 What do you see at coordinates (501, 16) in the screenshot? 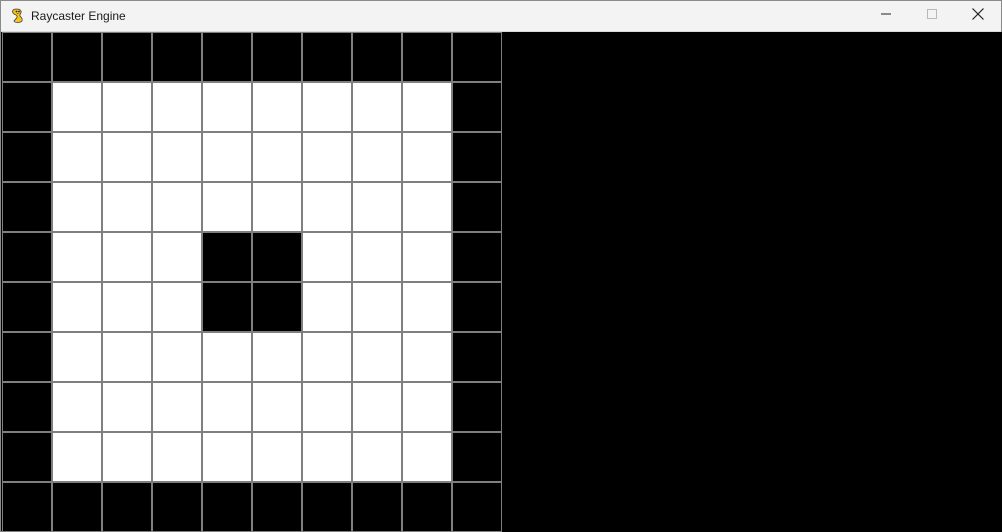
I see `title-bar: Raycaster Engine` at bounding box center [501, 16].